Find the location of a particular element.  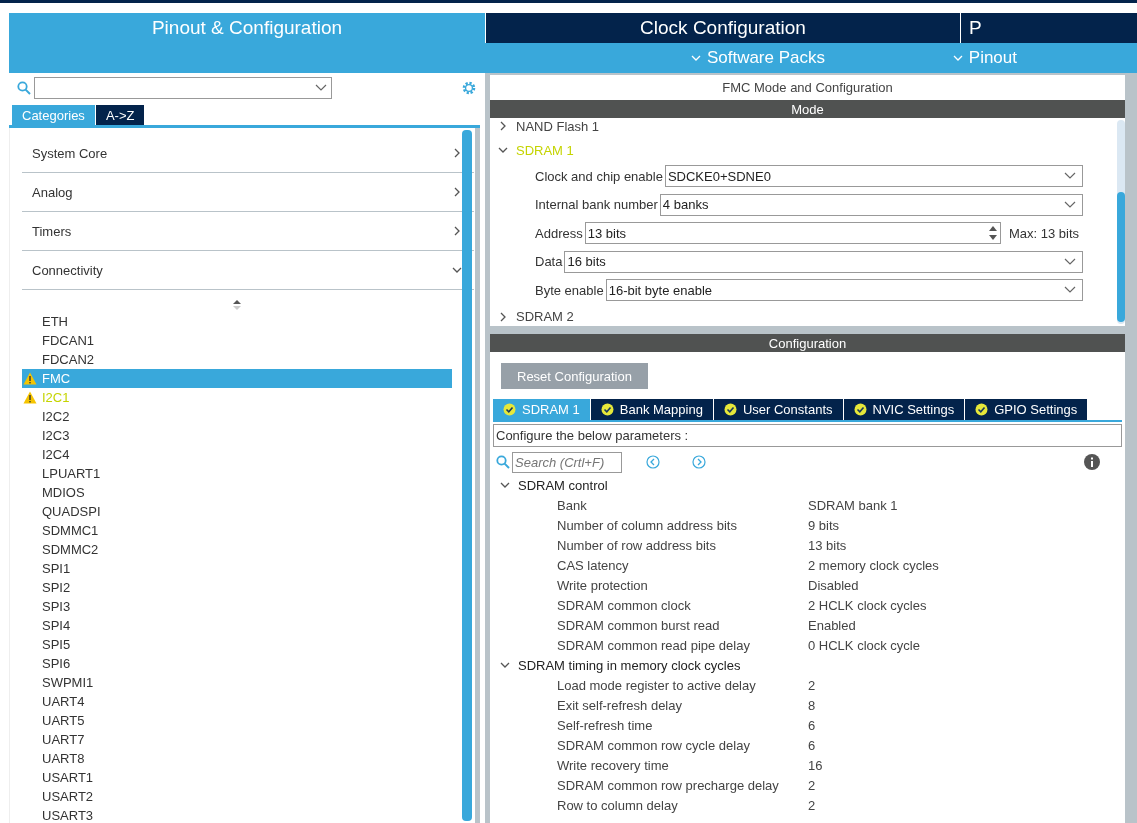

select-field: 4 banks is located at coordinates (871, 204).